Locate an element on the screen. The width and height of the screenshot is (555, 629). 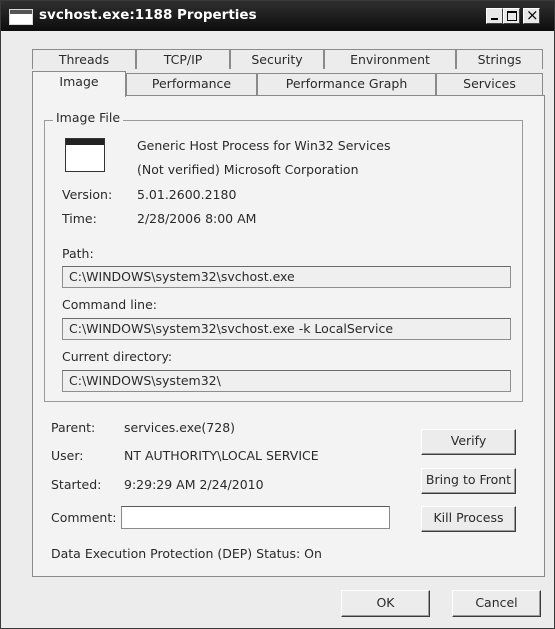
path-field: C:\WINDOWS\system32\svchost.exe is located at coordinates (286, 277).